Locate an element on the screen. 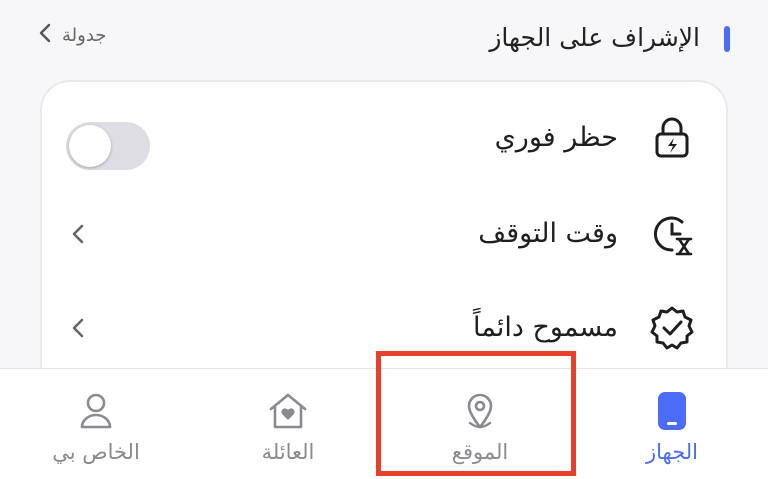  tab-family: العائلة is located at coordinates (288, 424).